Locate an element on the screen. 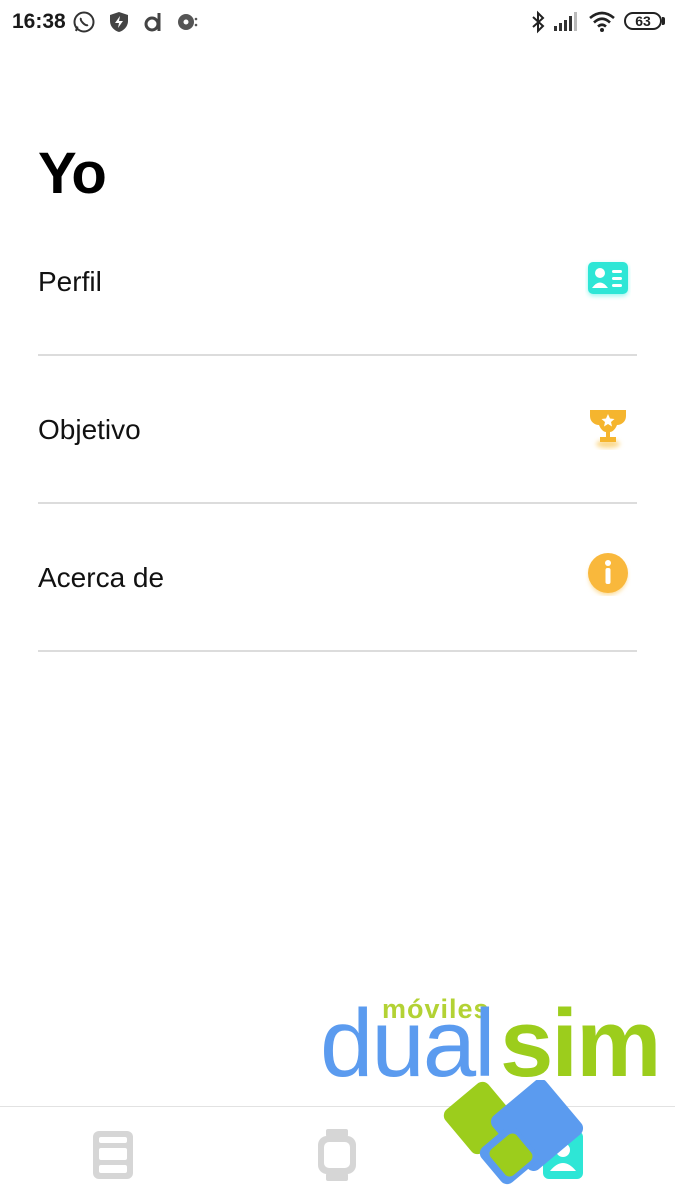 The image size is (675, 1201). watch-icon is located at coordinates (337, 1155).